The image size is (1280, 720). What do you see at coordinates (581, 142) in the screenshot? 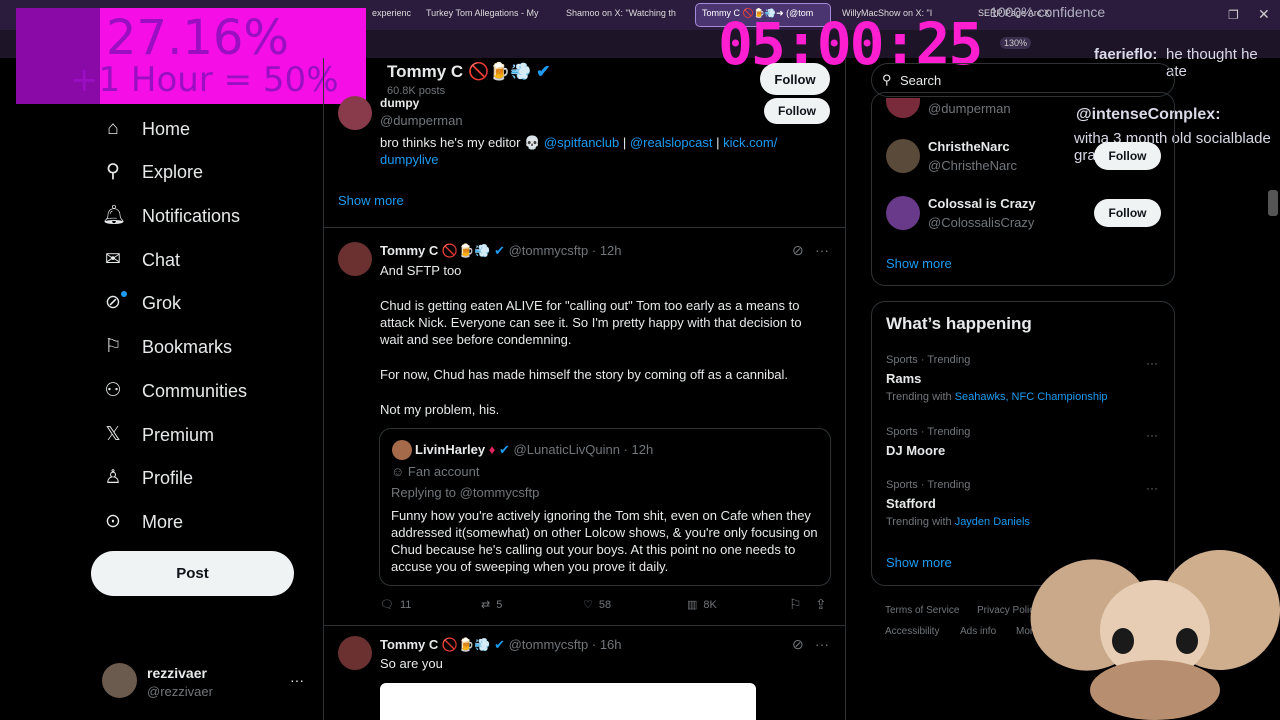
I see `bio-link: @spitfanclub` at bounding box center [581, 142].